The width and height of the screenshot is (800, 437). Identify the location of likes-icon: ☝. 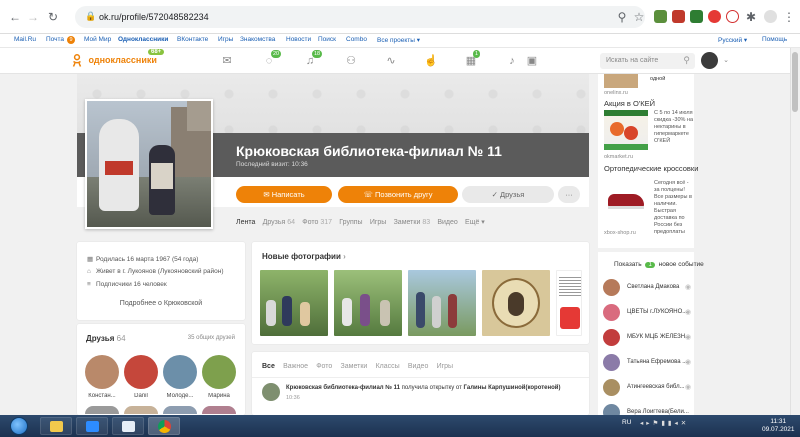
(431, 61).